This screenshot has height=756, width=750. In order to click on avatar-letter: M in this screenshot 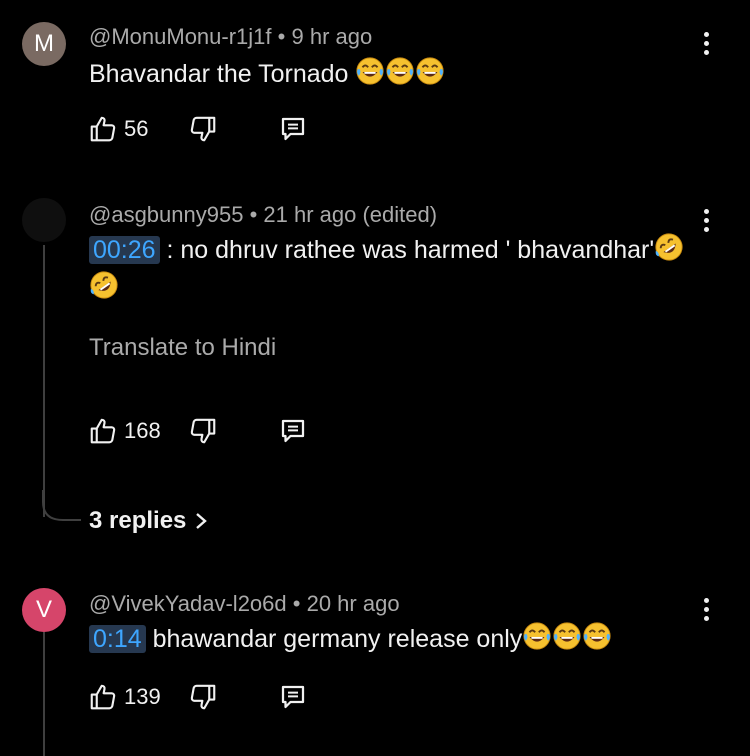, I will do `click(44, 43)`.